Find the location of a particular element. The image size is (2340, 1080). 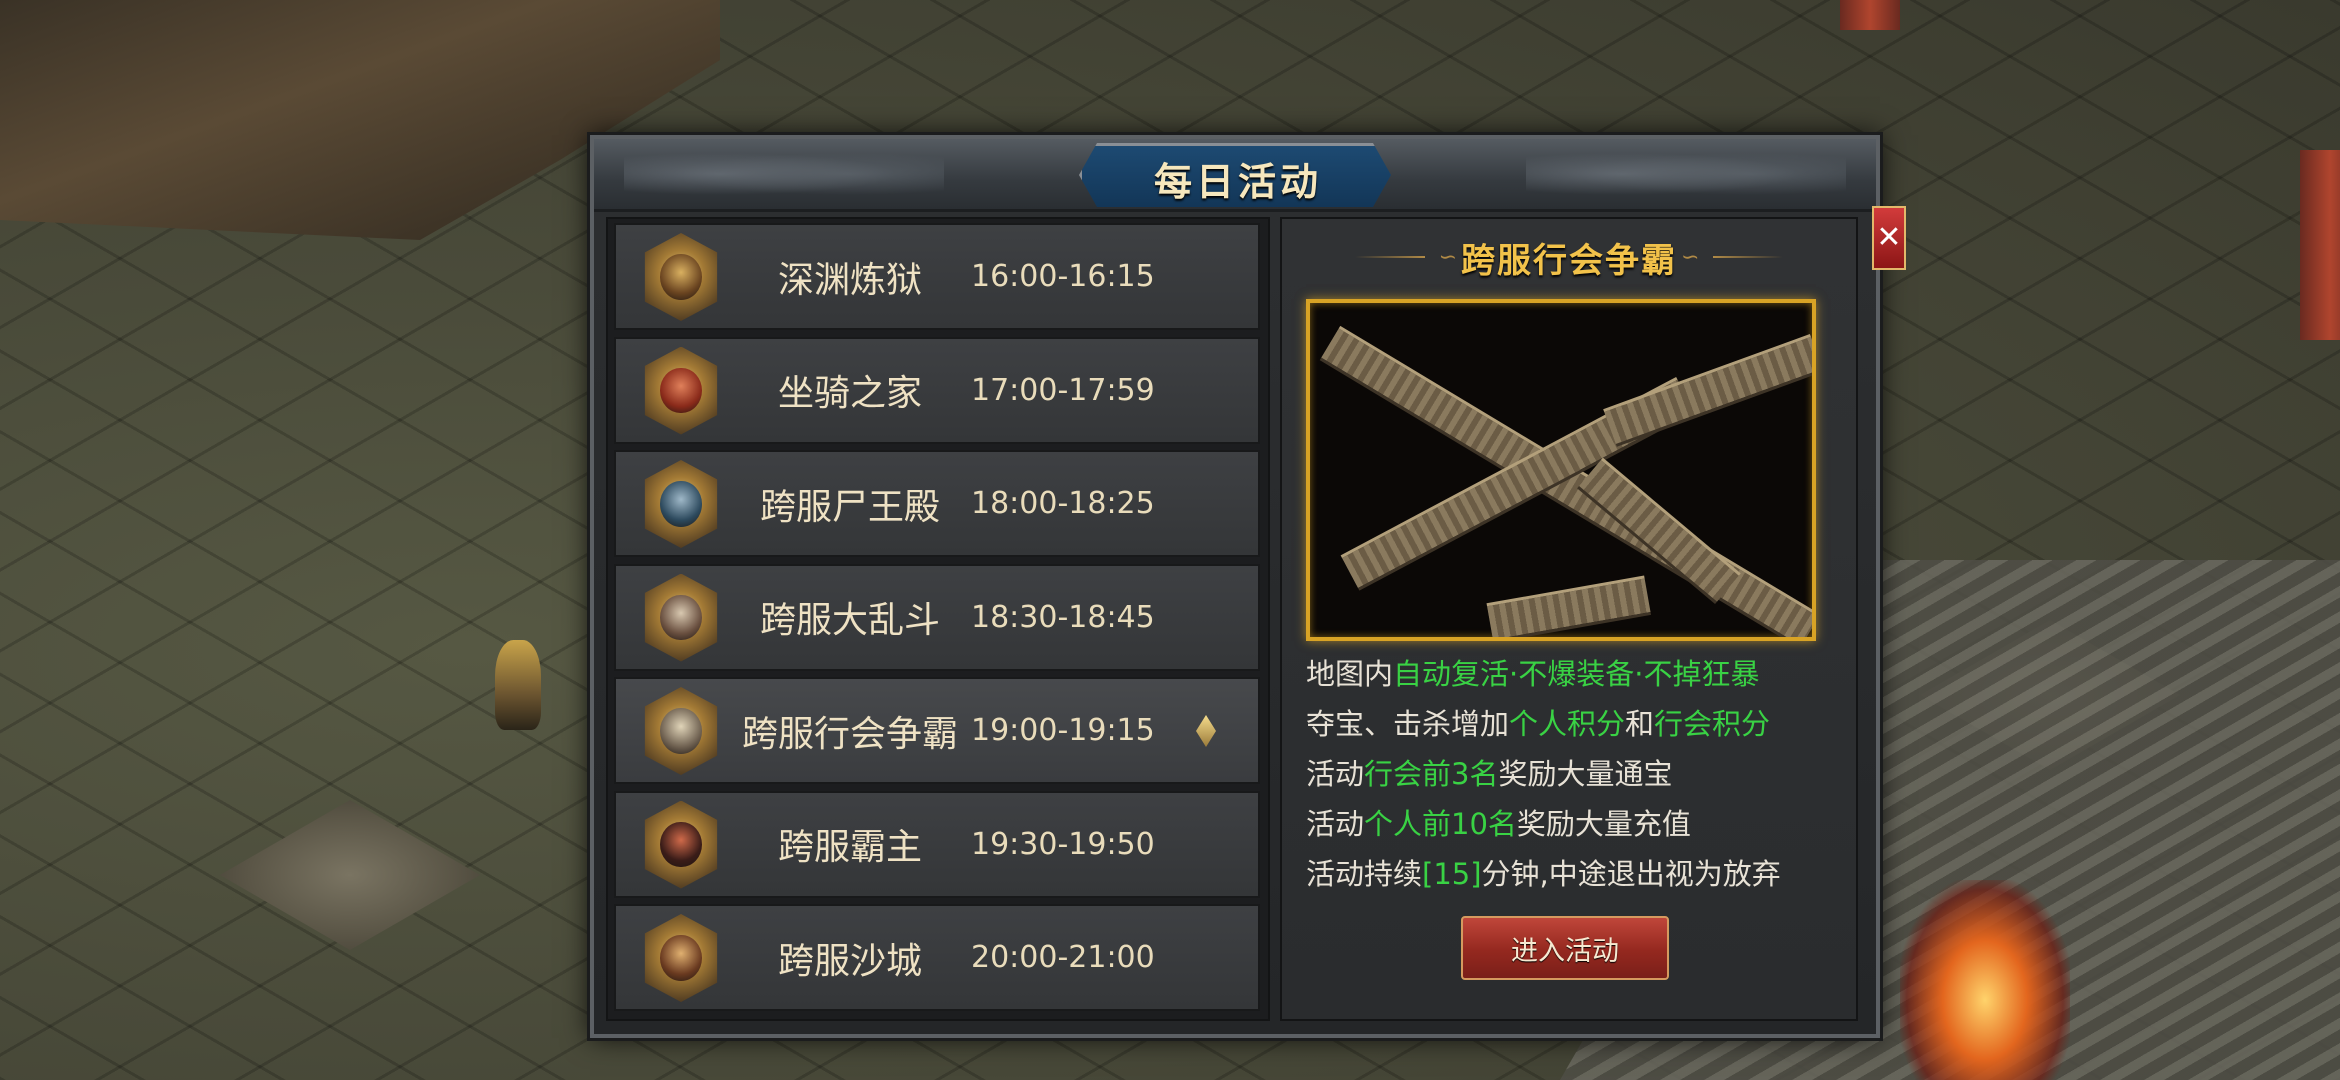

activity-name: 跨服尸王殿 is located at coordinates (849, 507).